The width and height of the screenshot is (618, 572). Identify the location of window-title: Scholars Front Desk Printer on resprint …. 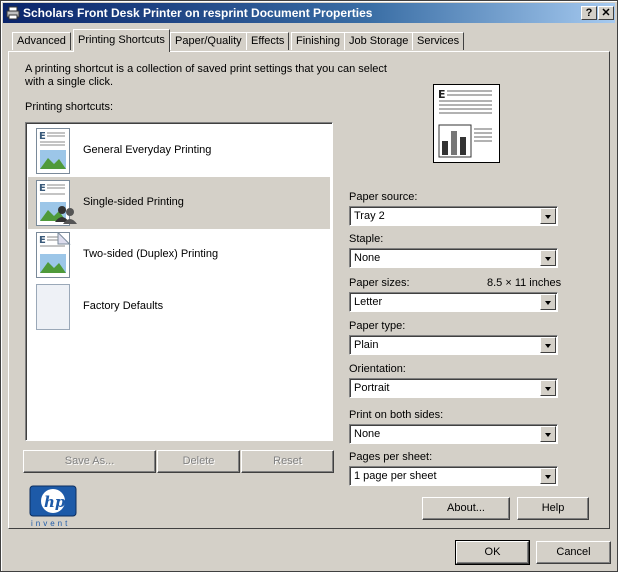
(198, 13).